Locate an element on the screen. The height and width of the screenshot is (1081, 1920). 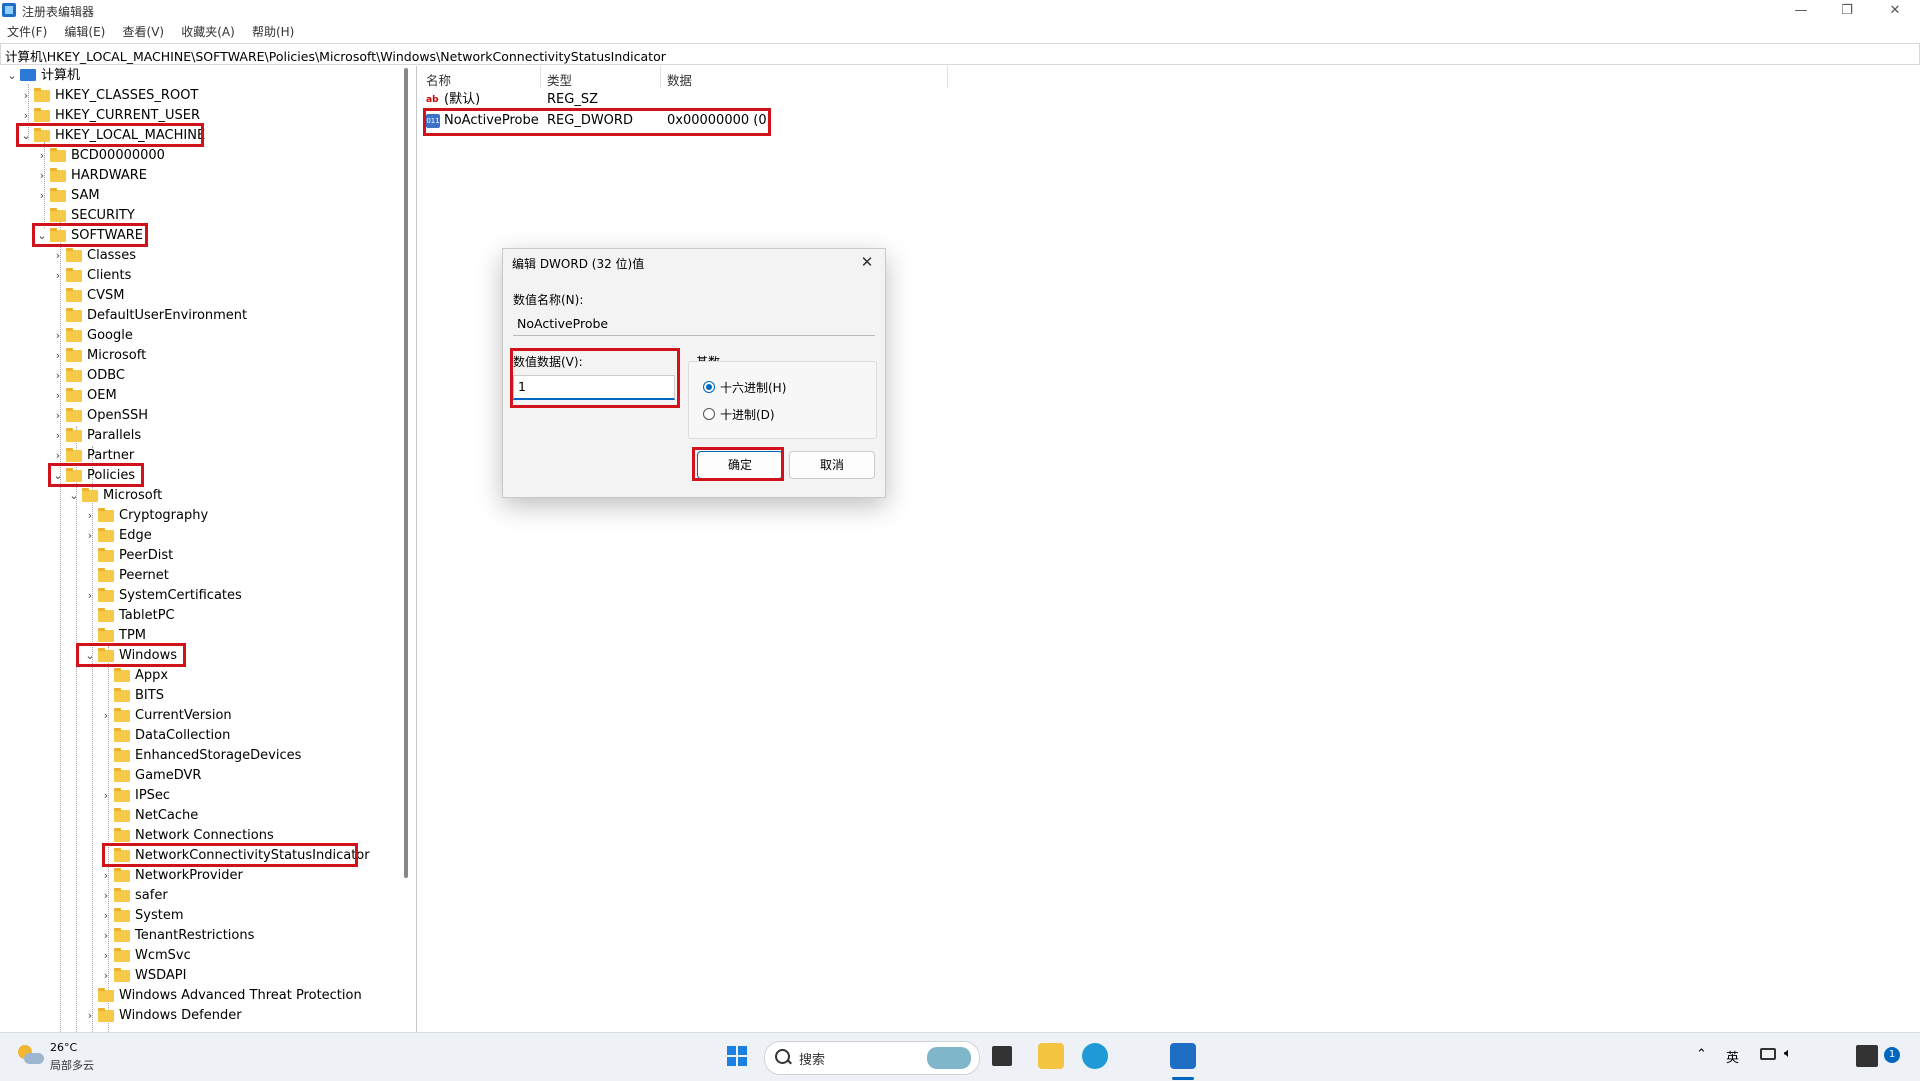
menu-help: 帮助(H) is located at coordinates (273, 32).